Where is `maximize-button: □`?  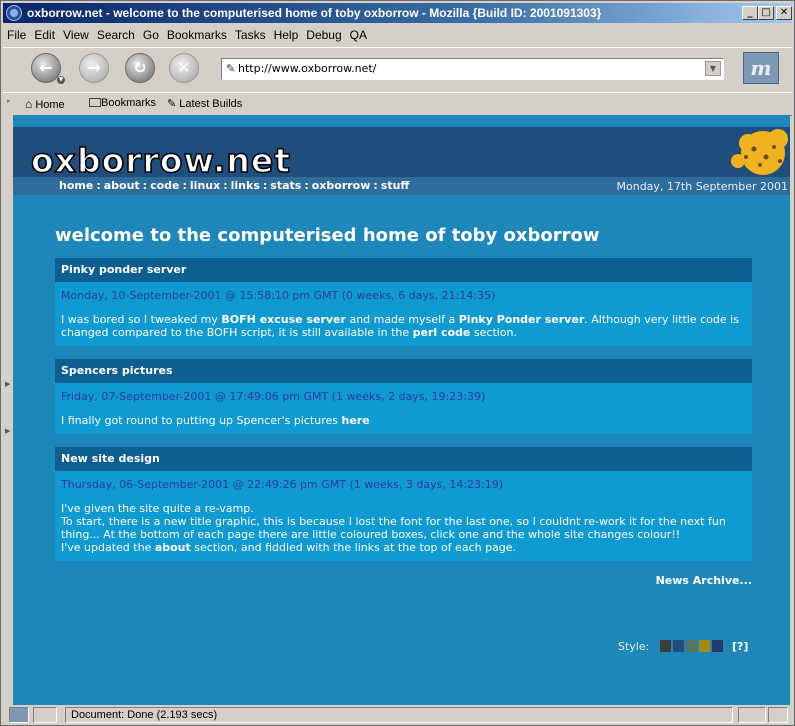 maximize-button: □ is located at coordinates (766, 13).